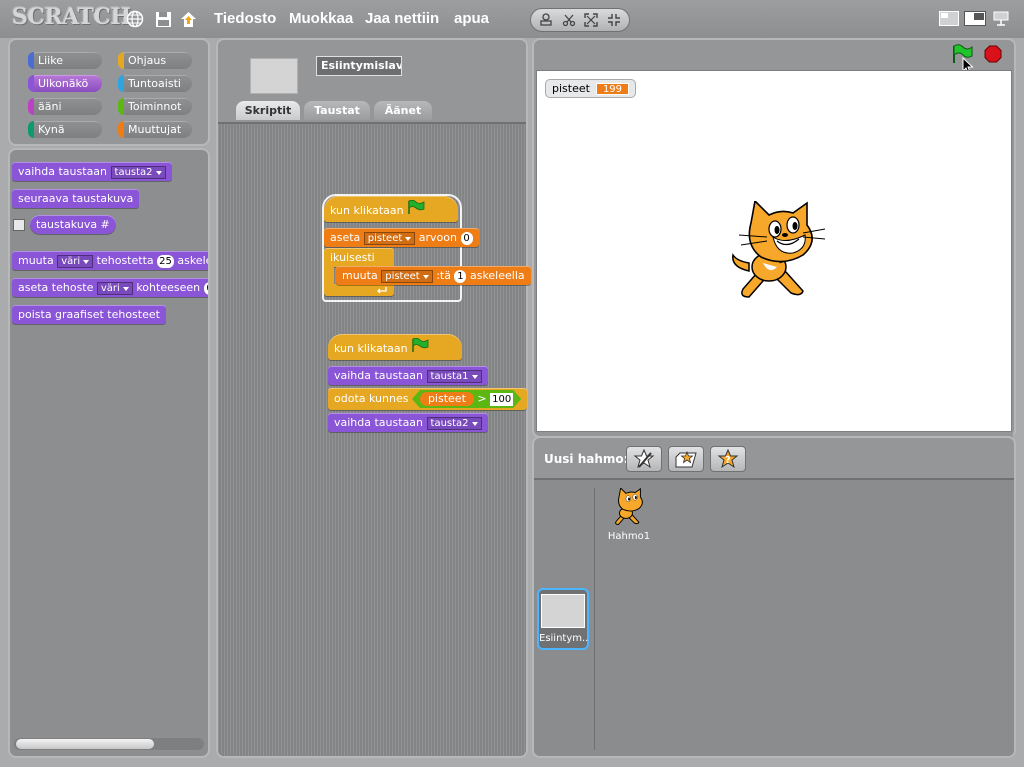 The height and width of the screenshot is (767, 1024). I want to click on paint-new-sprite-button, so click(644, 459).